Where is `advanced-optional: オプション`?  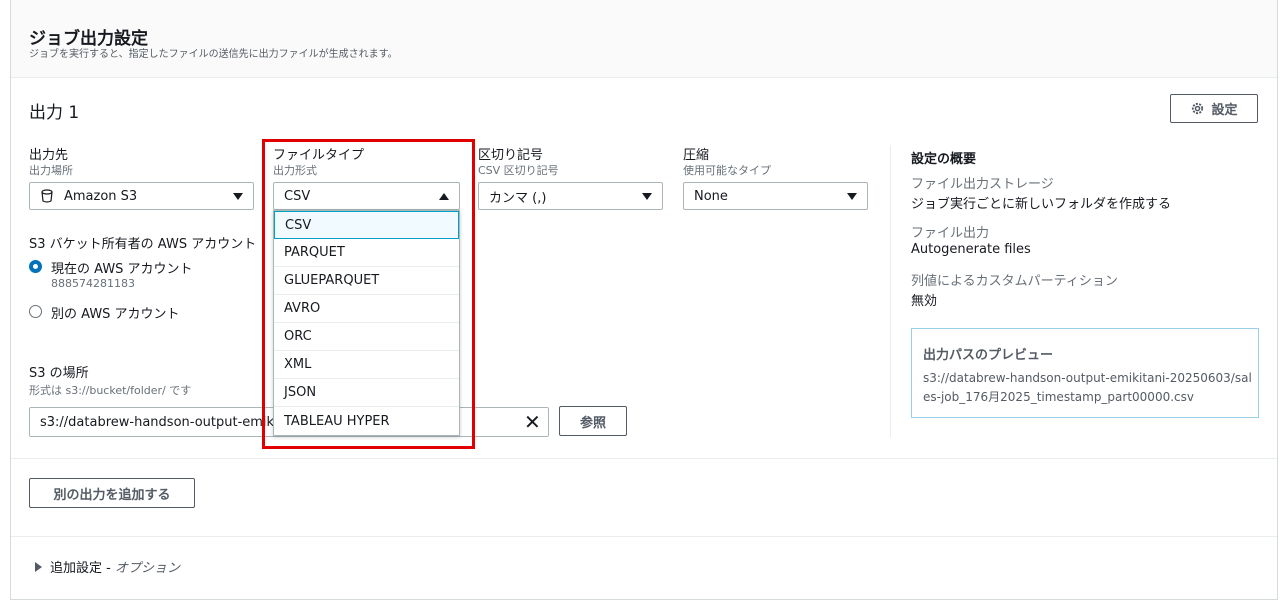
advanced-optional: オプション is located at coordinates (147, 568).